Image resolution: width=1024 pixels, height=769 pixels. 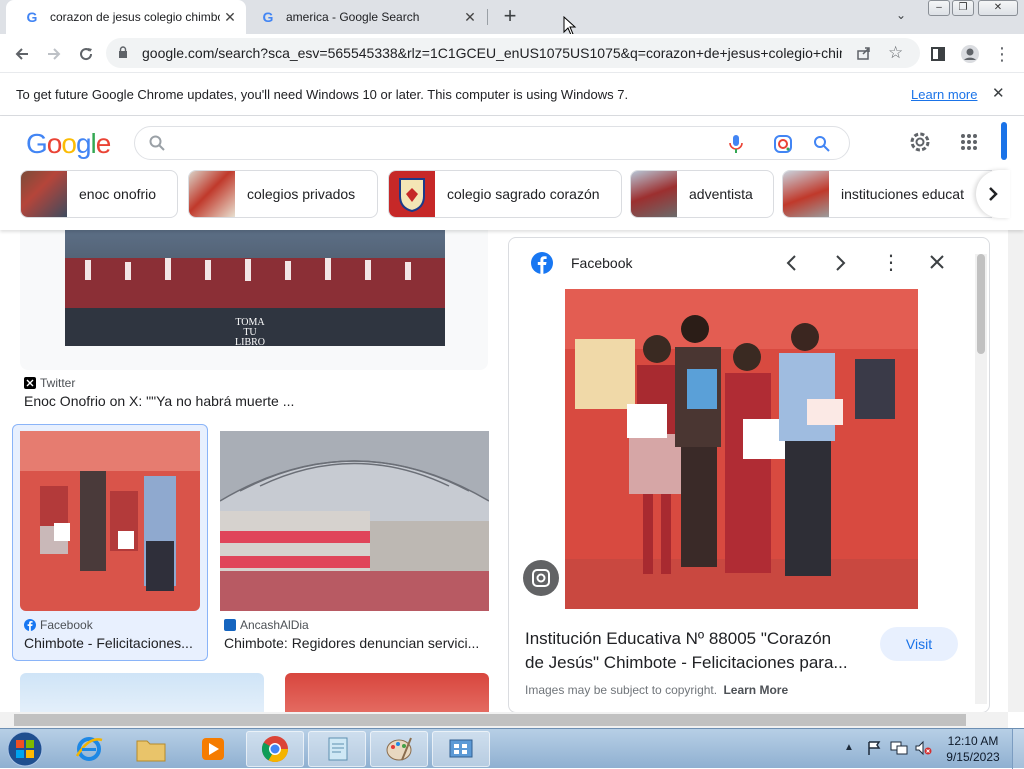 I want to click on panel-scrollbar, so click(x=981, y=479).